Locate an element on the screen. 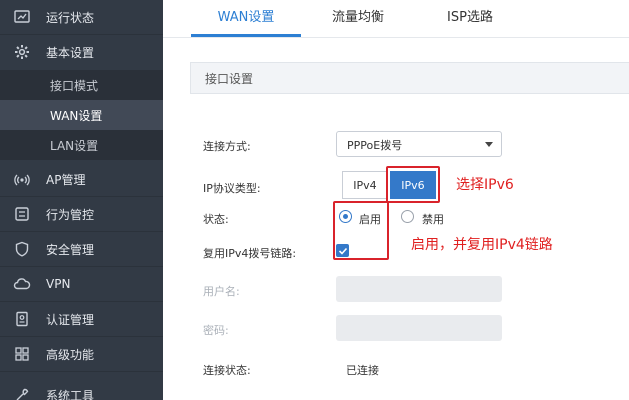 The image size is (629, 400). divider is located at coordinates (81, 371).